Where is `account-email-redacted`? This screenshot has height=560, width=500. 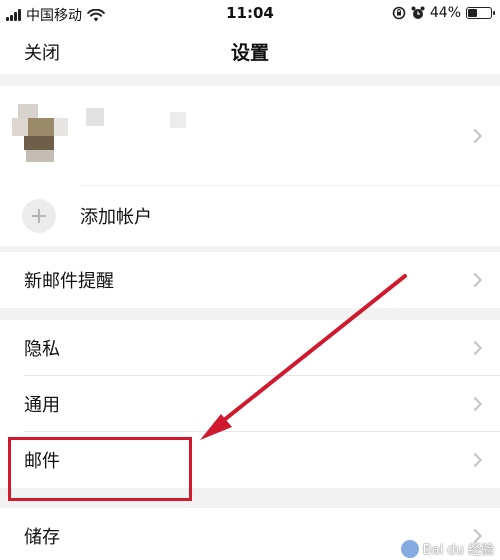
account-email-redacted is located at coordinates (178, 120).